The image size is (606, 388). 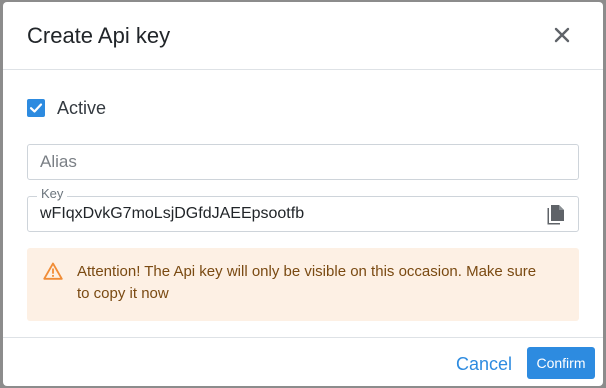 I want to click on key-field: Key wFIqxDvkG7moLsjDGfdJAEEpsootfb, so click(x=303, y=209).